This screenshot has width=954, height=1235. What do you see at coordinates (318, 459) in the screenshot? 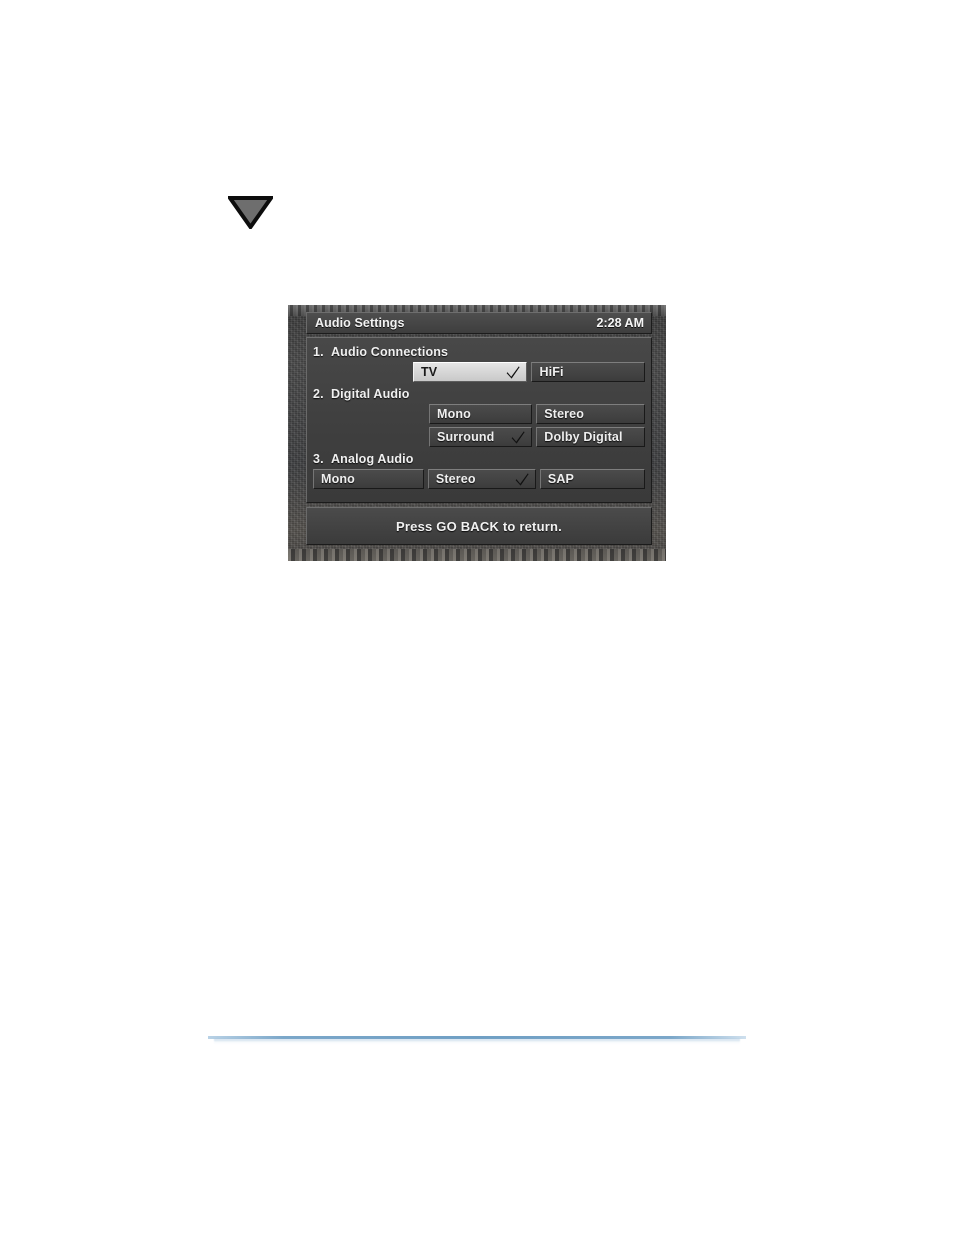
I see `section-number-3: 3.` at bounding box center [318, 459].